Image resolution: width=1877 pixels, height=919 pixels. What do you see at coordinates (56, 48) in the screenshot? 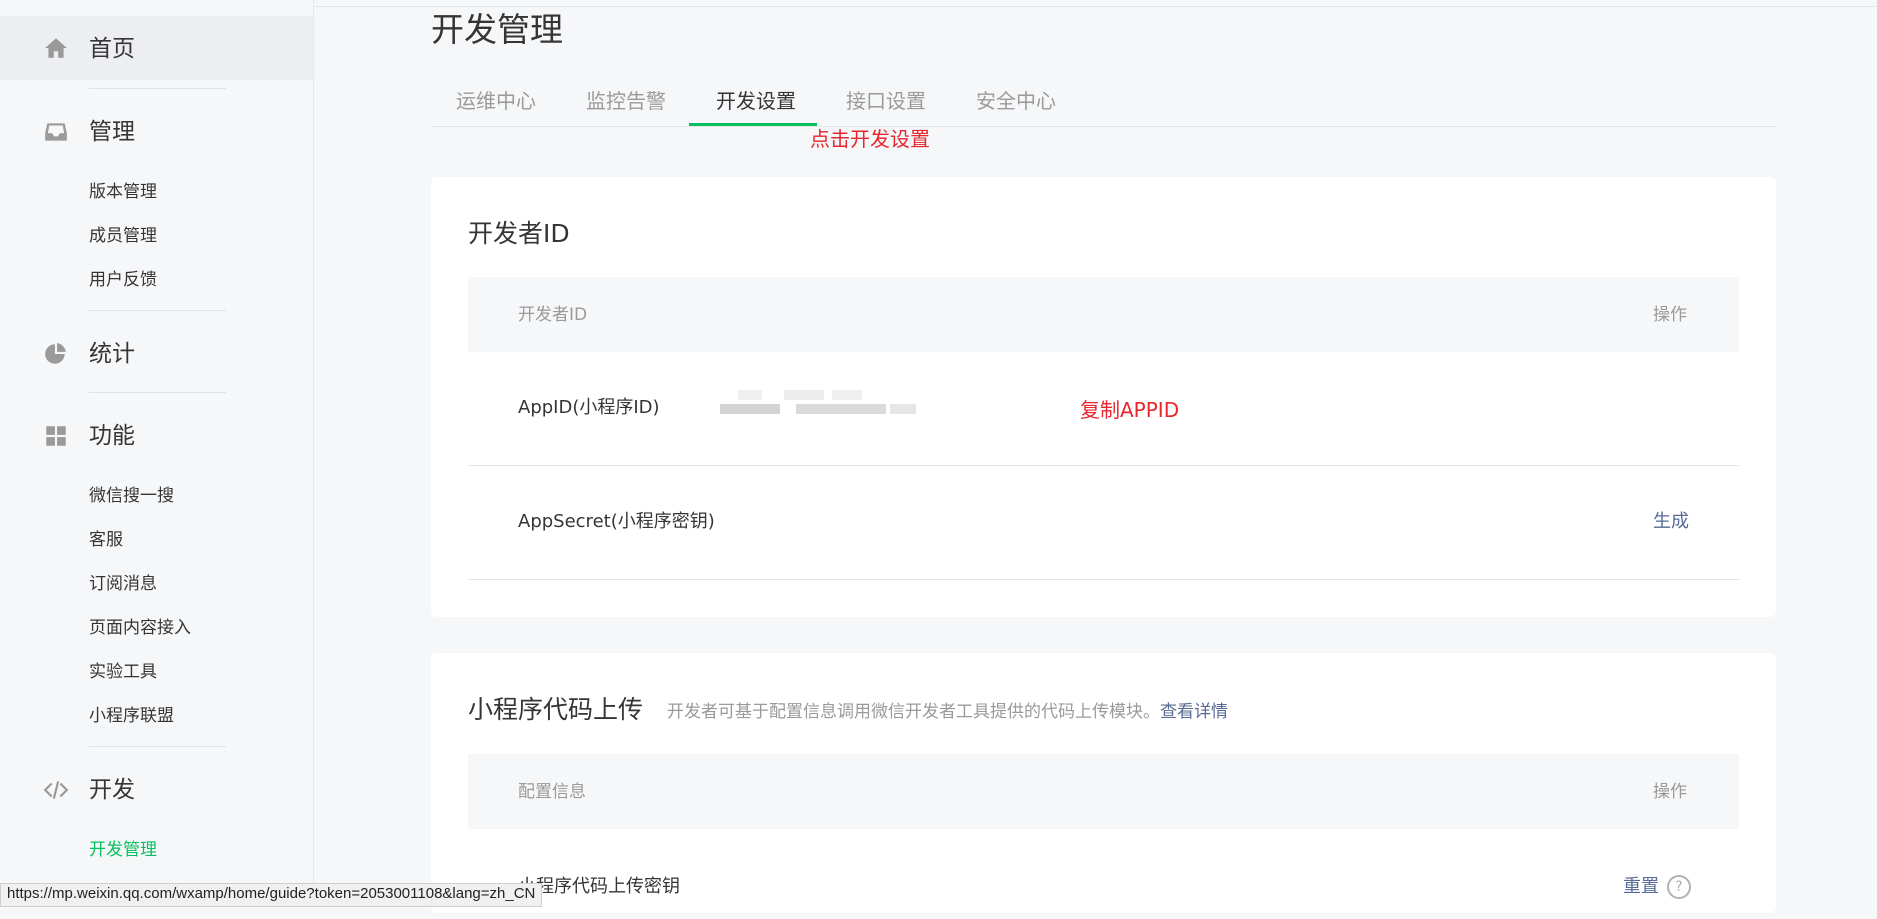
I see `home-icon` at bounding box center [56, 48].